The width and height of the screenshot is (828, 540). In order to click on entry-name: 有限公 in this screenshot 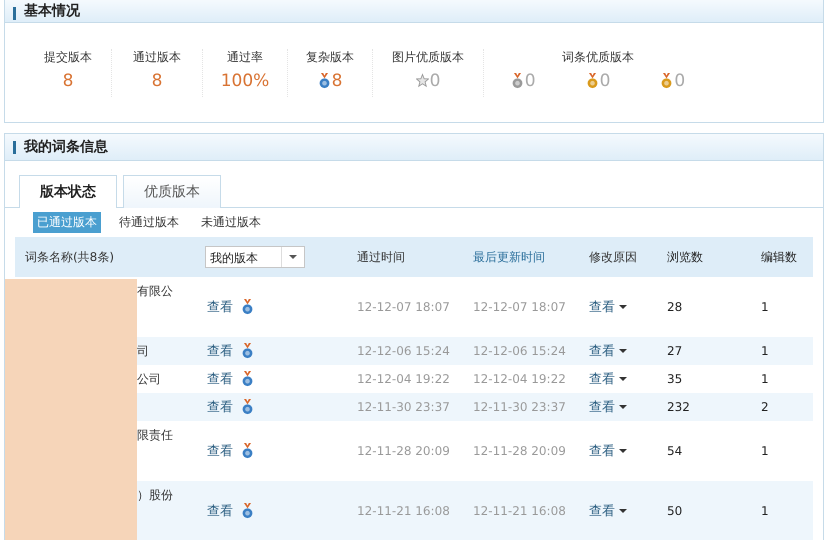, I will do `click(155, 291)`.